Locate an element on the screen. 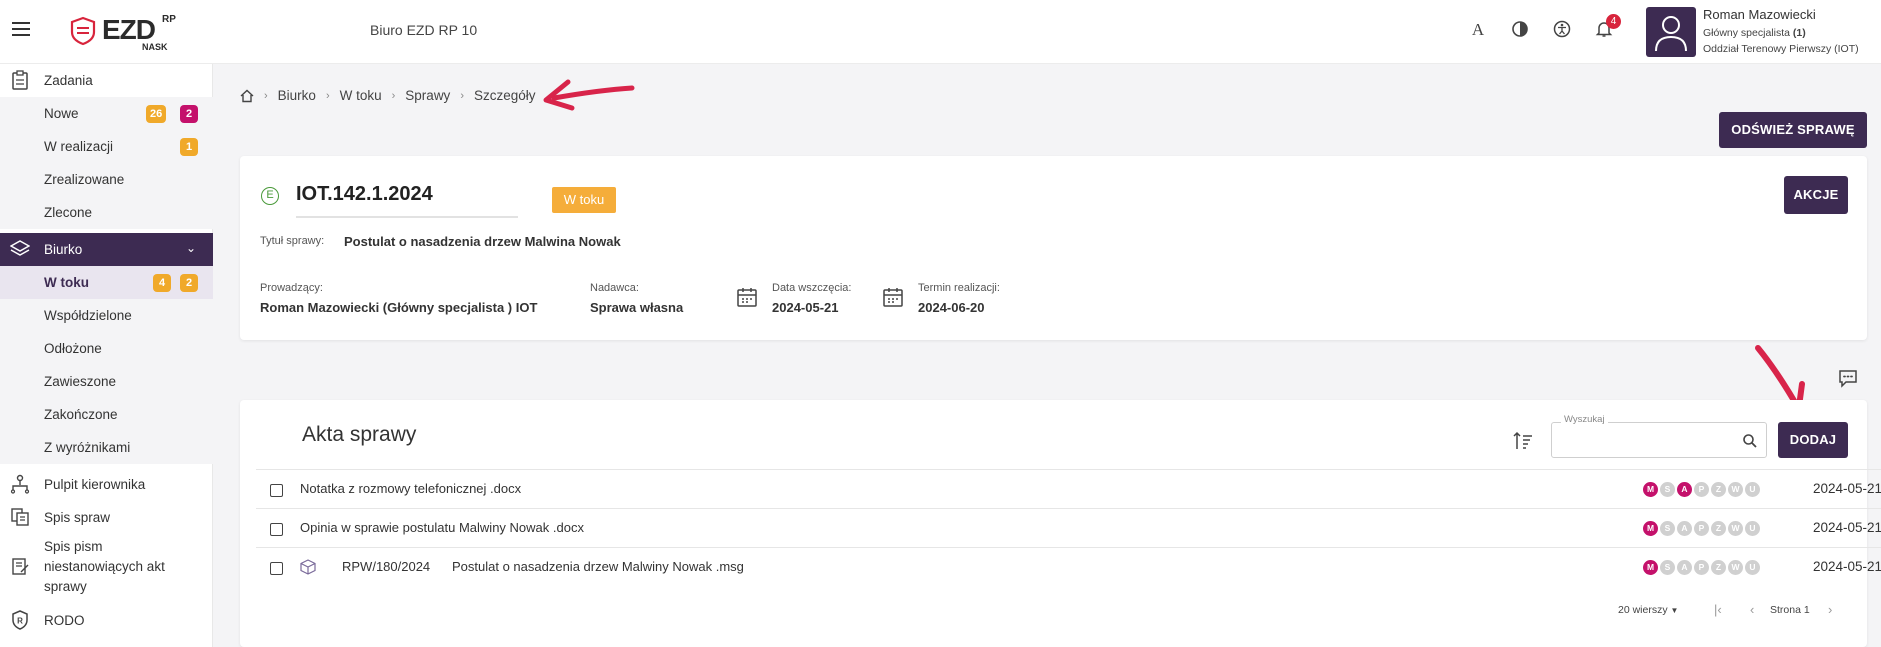 This screenshot has height=647, width=1881. divider is located at coordinates (407, 217).